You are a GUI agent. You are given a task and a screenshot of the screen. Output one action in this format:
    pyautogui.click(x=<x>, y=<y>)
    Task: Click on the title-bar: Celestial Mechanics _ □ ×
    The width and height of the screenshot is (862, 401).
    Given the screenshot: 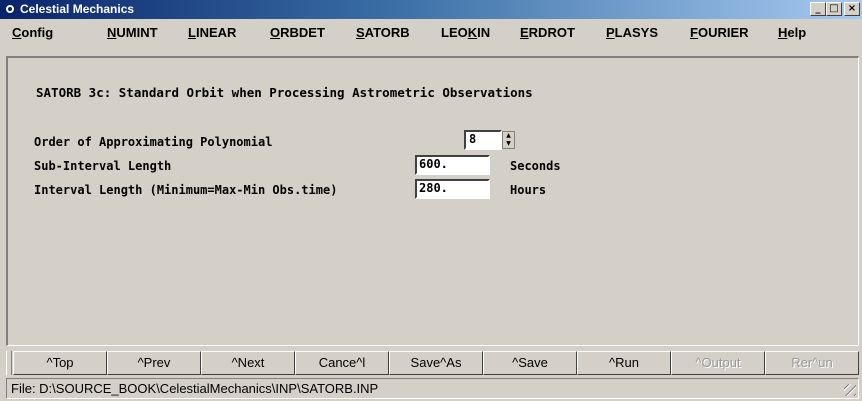 What is the action you would take?
    pyautogui.click(x=431, y=9)
    